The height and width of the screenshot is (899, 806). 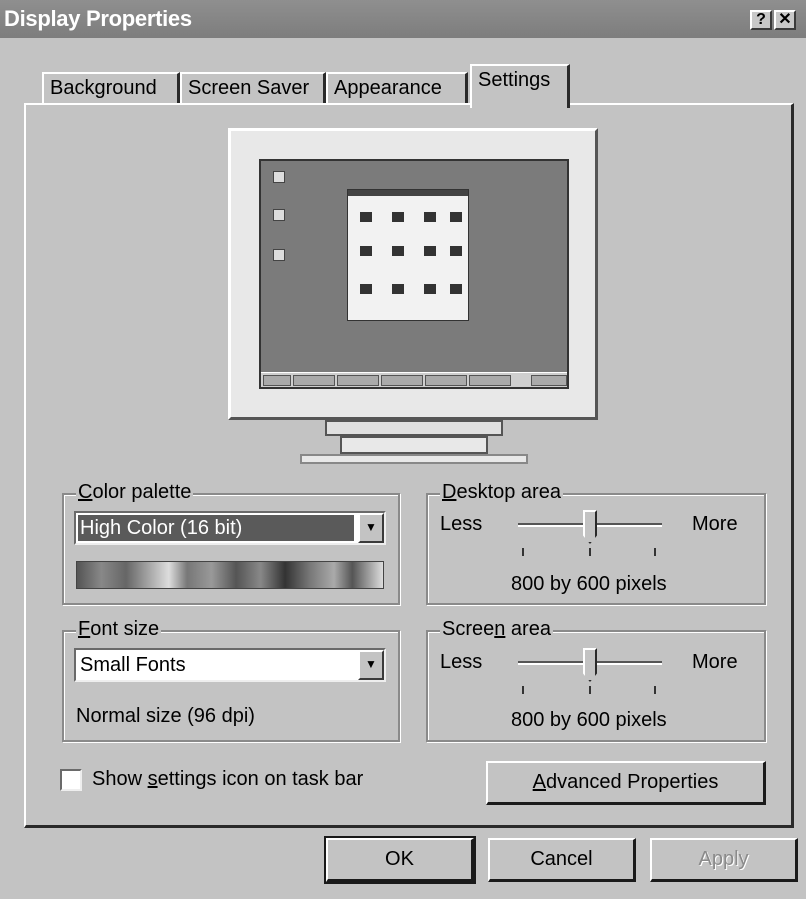 What do you see at coordinates (785, 20) in the screenshot?
I see `close-button: ✕` at bounding box center [785, 20].